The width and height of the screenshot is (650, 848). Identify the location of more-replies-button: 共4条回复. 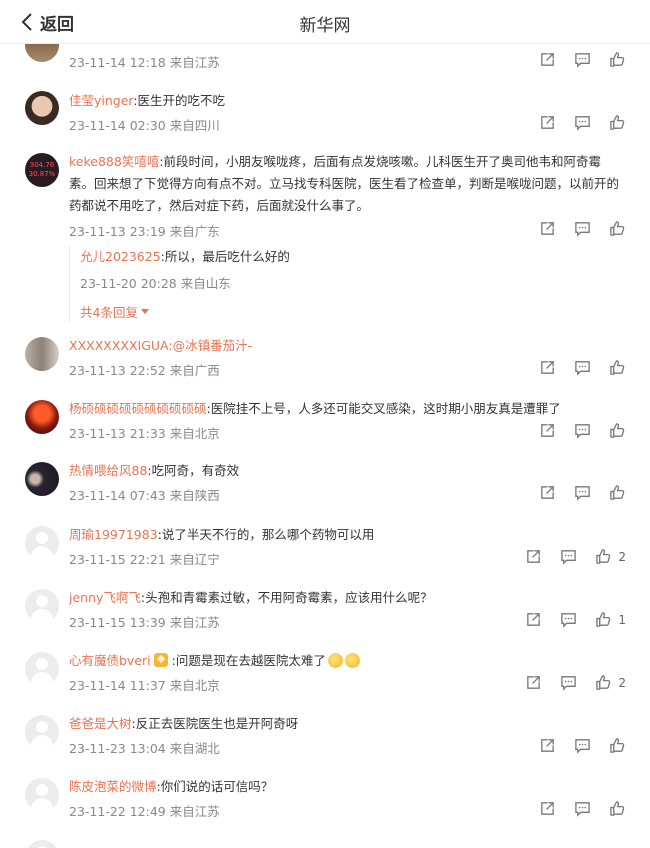
(114, 311).